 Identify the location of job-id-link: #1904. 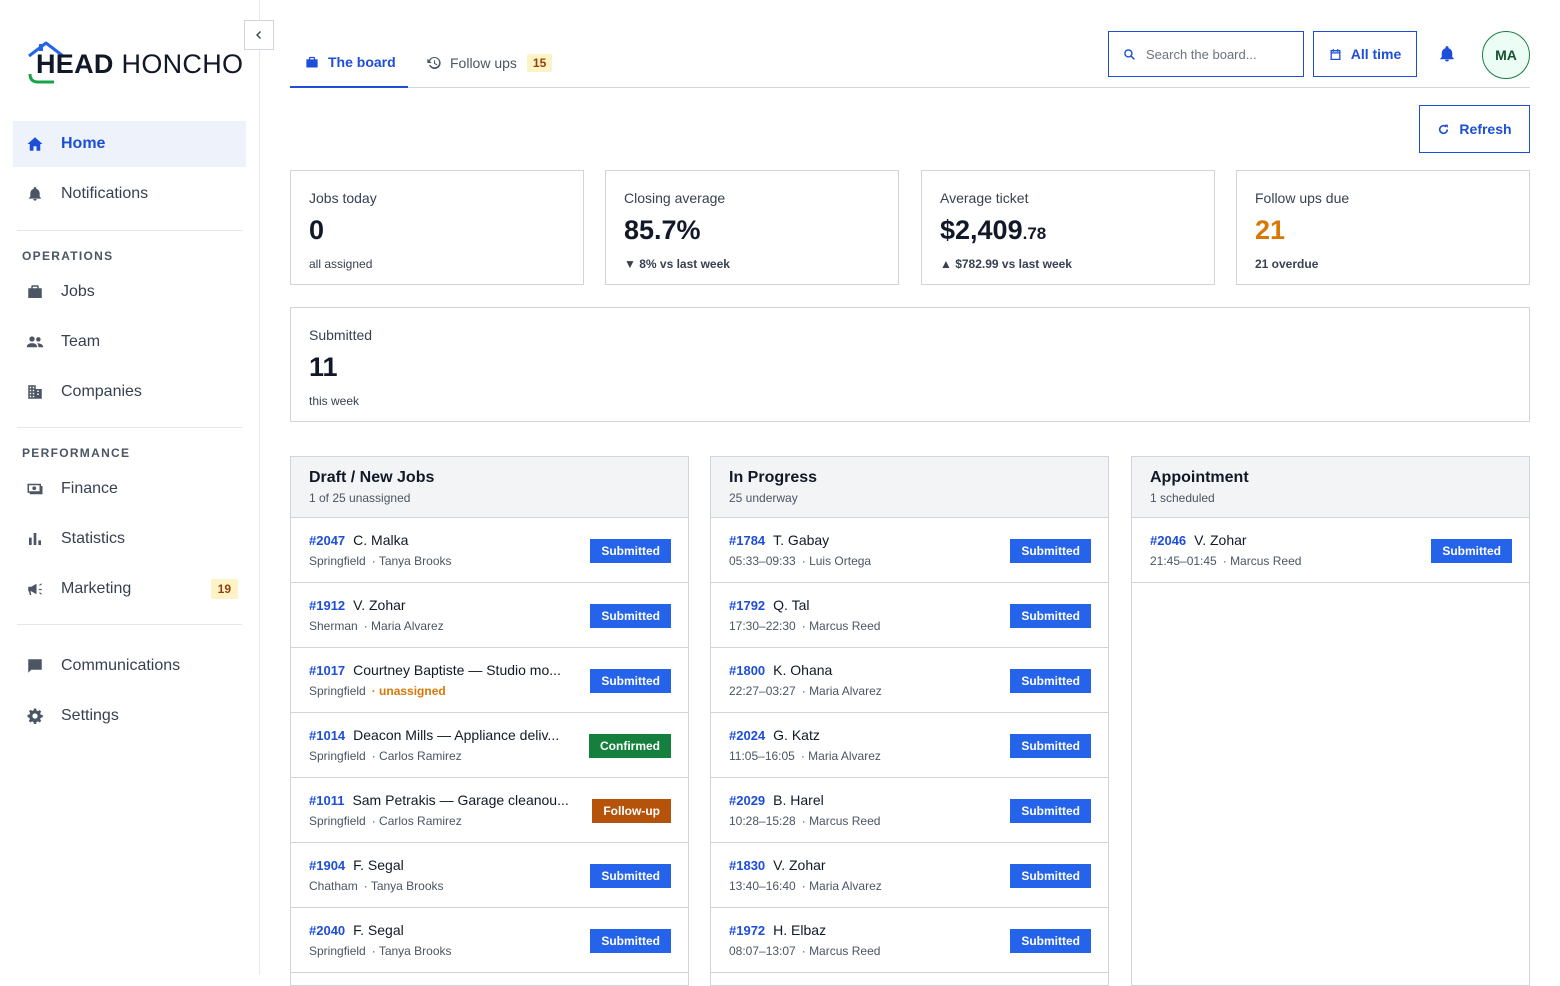
(327, 865).